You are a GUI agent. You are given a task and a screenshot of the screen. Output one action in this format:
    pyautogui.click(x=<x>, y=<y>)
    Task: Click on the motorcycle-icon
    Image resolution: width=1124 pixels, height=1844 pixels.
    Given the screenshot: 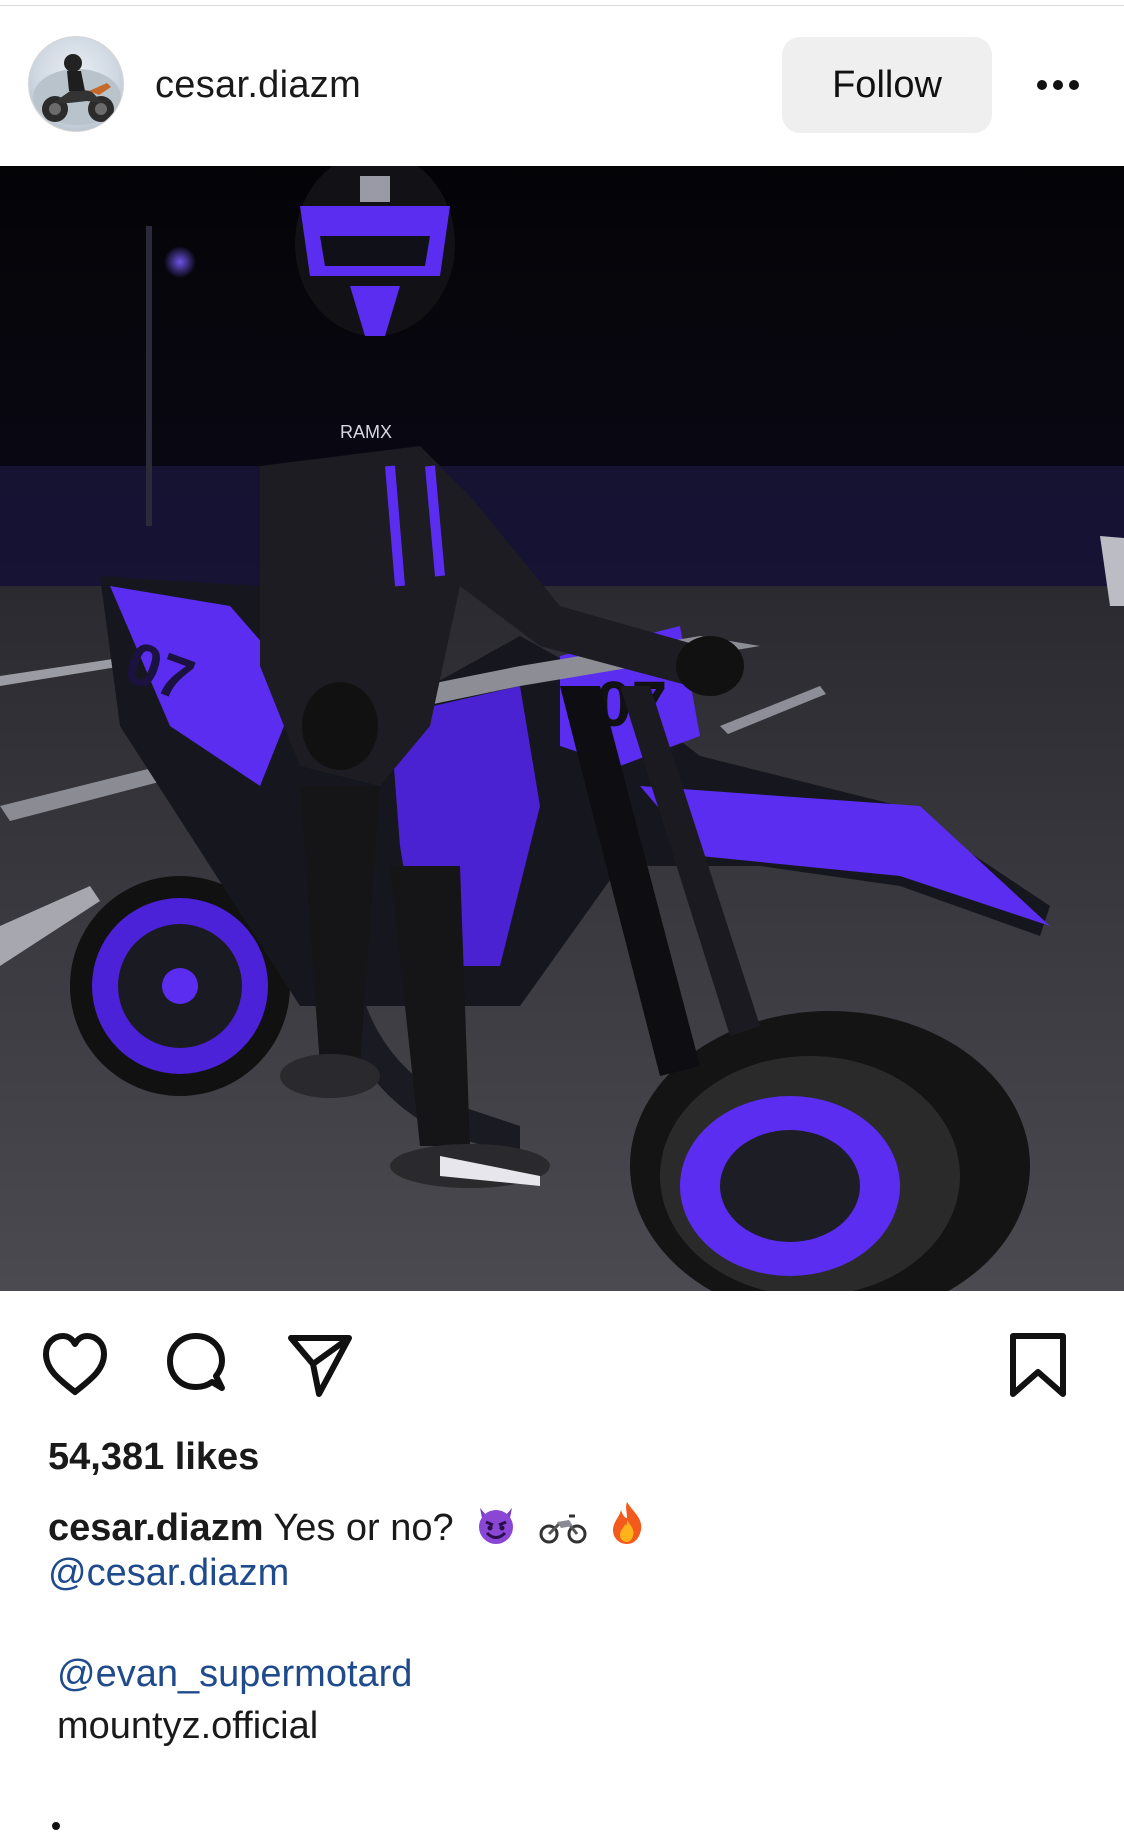 What is the action you would take?
    pyautogui.click(x=563, y=1531)
    